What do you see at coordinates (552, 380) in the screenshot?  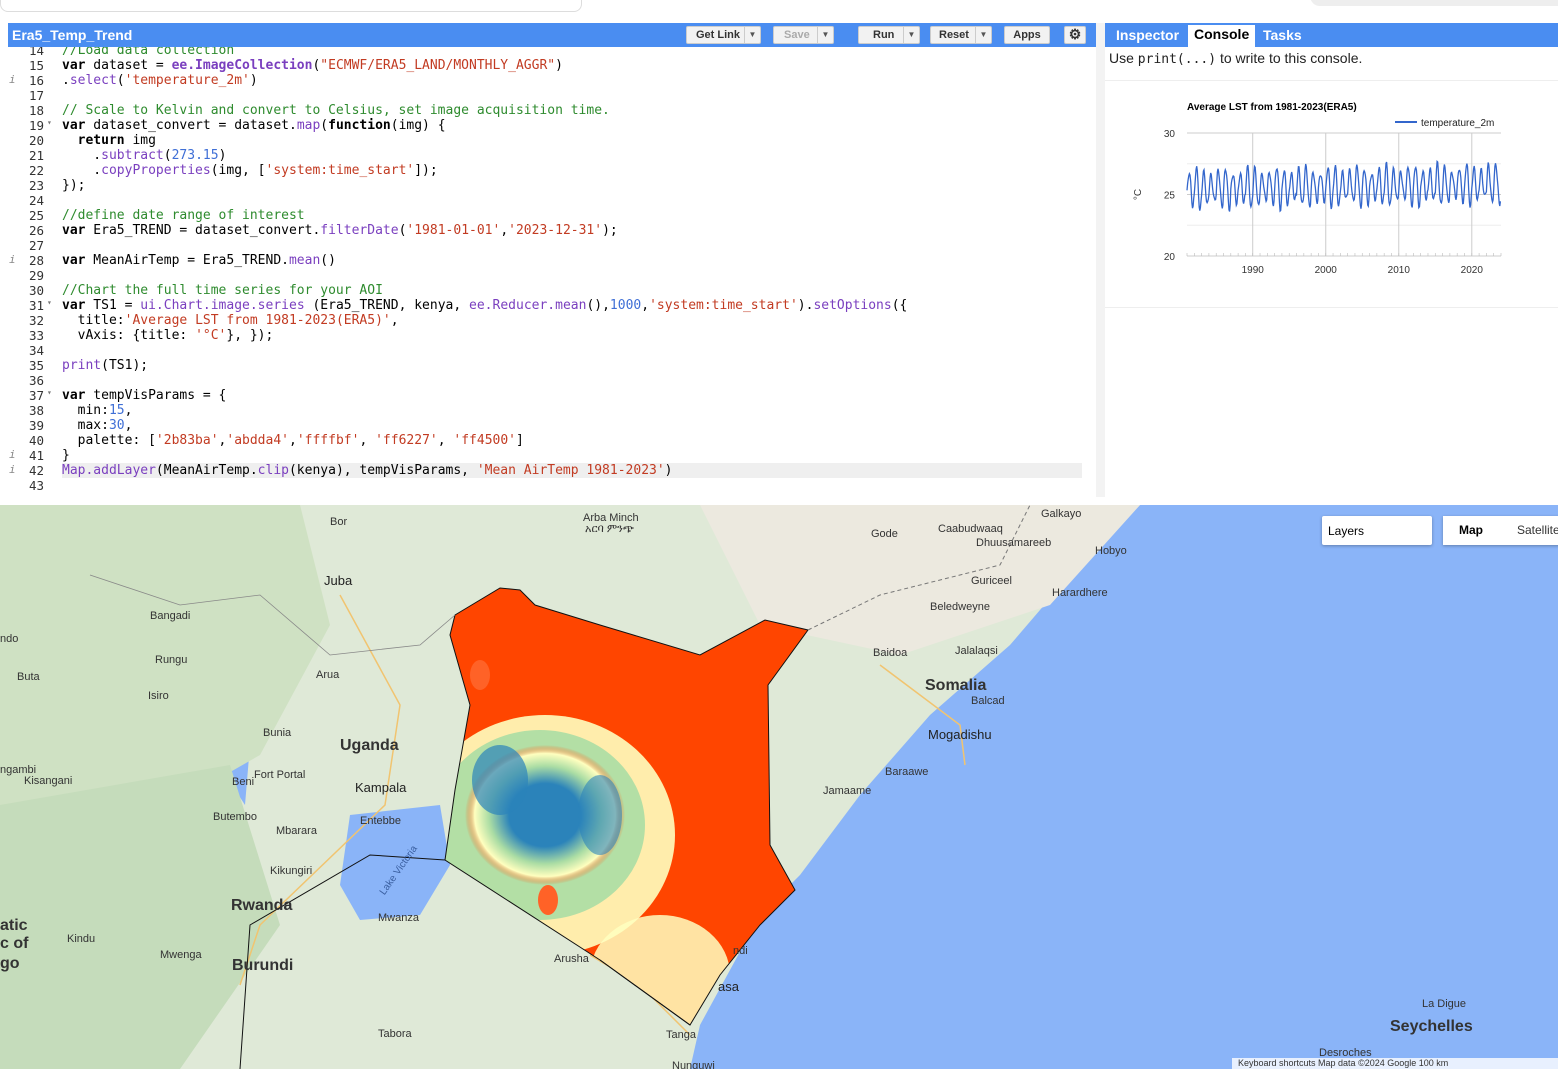 I see `code-line: 36` at bounding box center [552, 380].